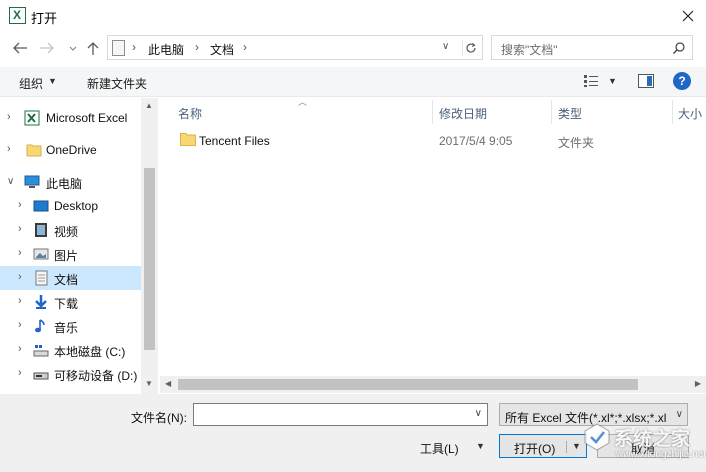 Image resolution: width=706 pixels, height=472 pixels. What do you see at coordinates (529, 50) in the screenshot?
I see `search-placeholder: 搜索"文档"` at bounding box center [529, 50].